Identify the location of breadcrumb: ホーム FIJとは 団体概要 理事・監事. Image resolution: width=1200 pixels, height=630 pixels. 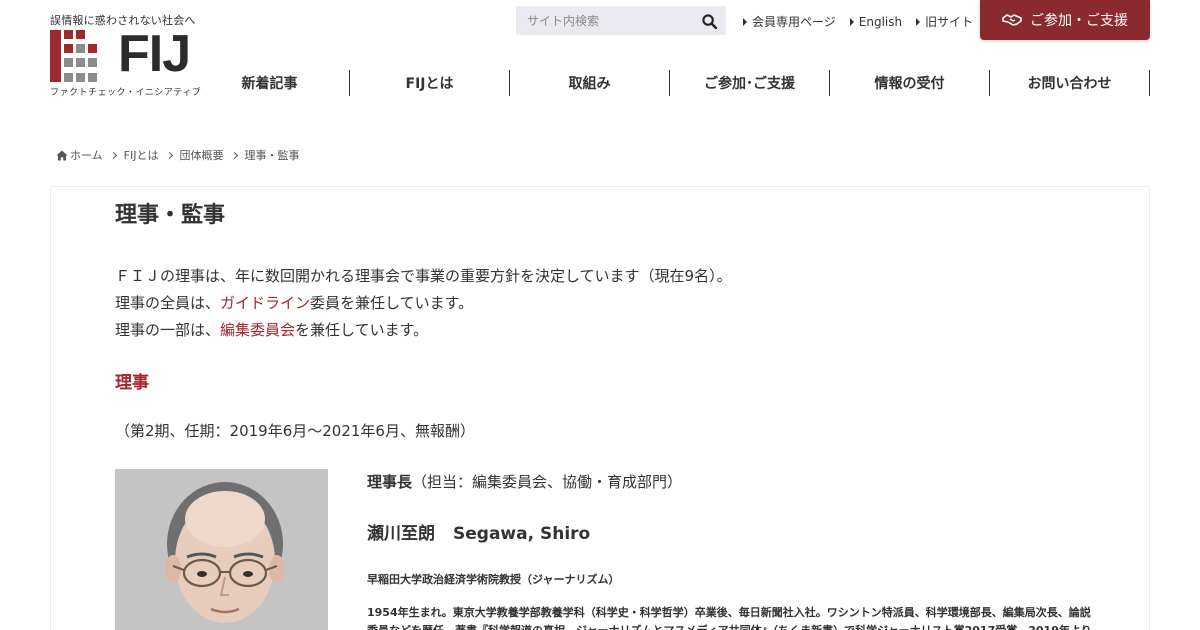
(178, 155).